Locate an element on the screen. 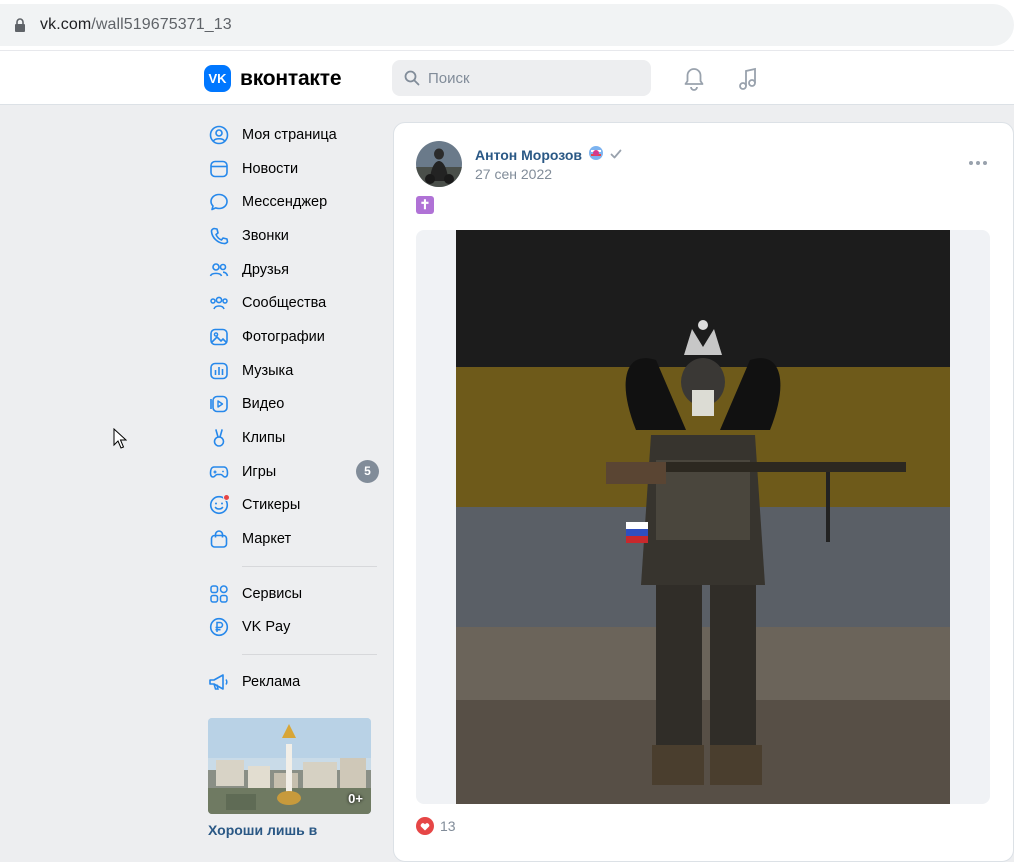  music-note-icon is located at coordinates (748, 79).